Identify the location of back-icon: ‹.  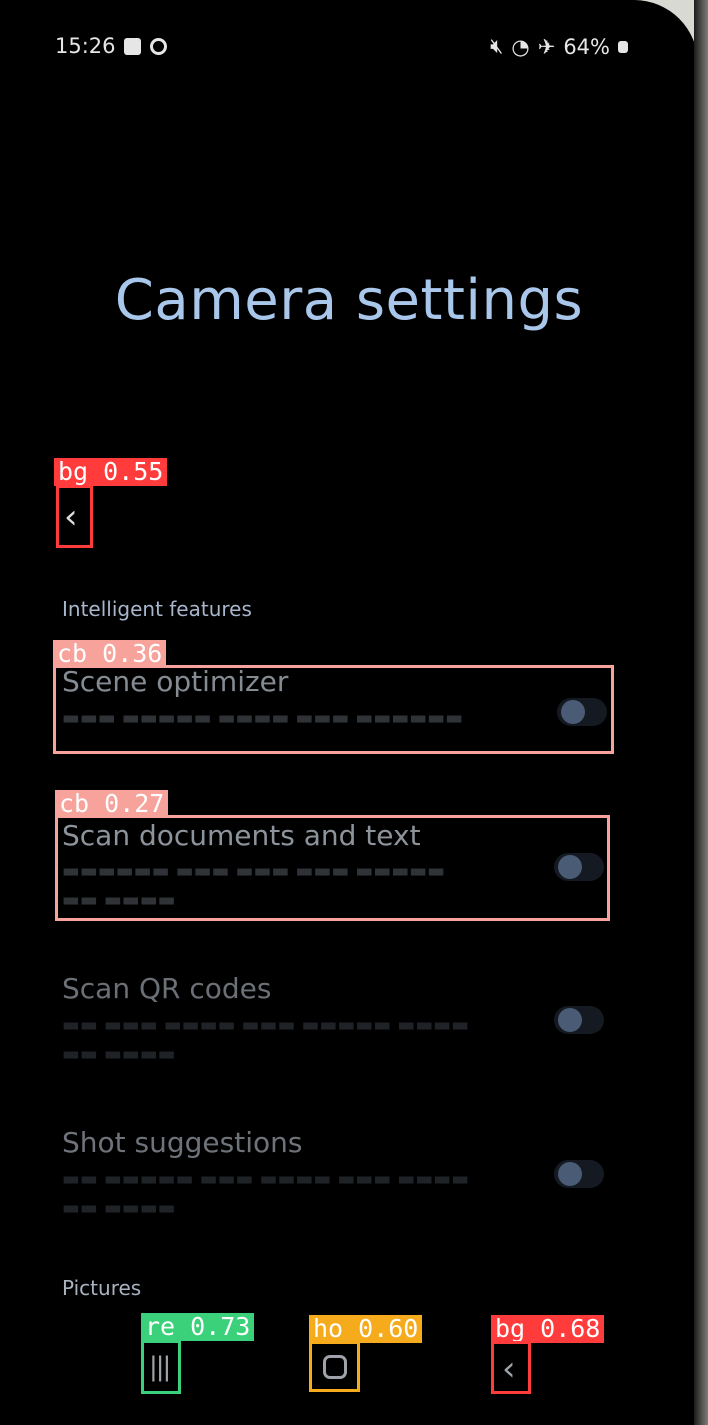
(509, 1369).